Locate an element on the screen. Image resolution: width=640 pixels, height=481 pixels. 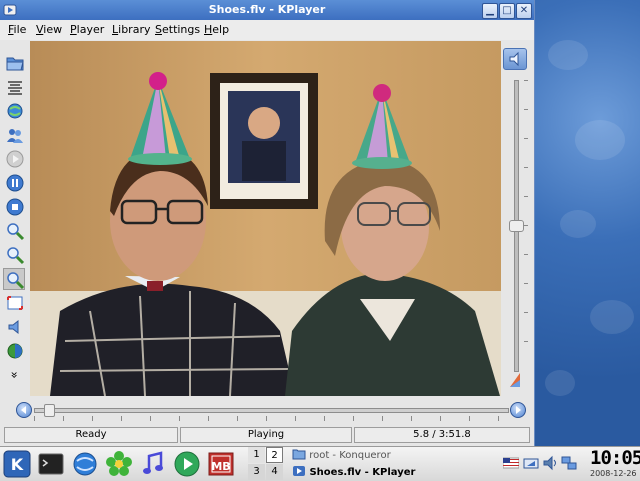
status-state: Ready is located at coordinates (91, 435).